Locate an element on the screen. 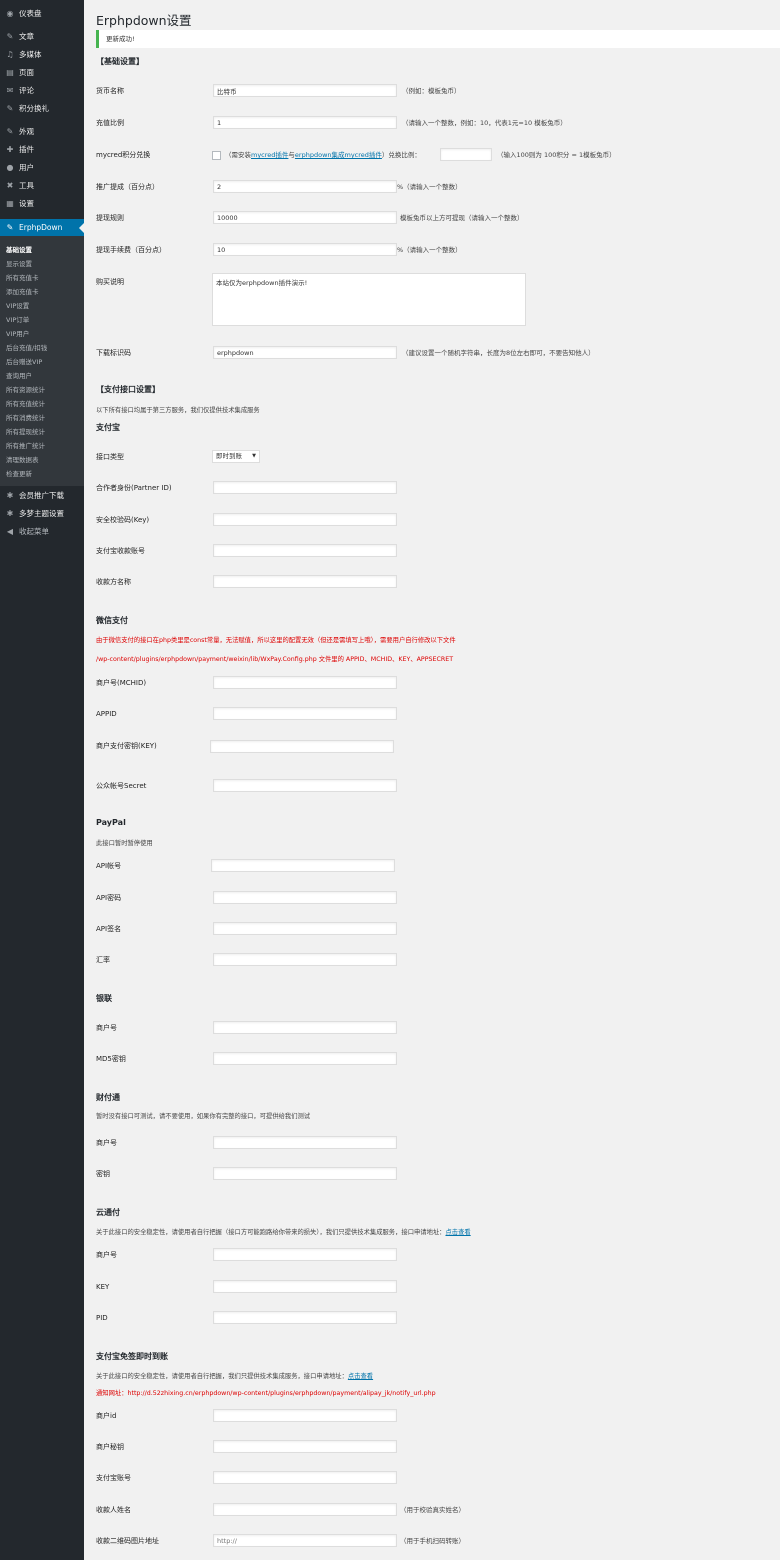 The width and height of the screenshot is (780, 1560). buy-desc-textarea: 本站仅为erphpdown插件演示! is located at coordinates (369, 299).